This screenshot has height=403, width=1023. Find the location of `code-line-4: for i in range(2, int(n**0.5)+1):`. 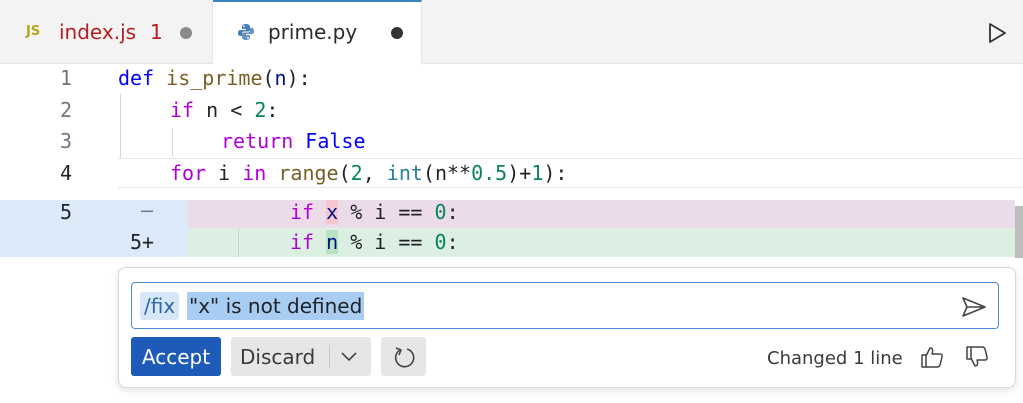

code-line-4: for i in range(2, int(n**0.5)+1): is located at coordinates (369, 173).